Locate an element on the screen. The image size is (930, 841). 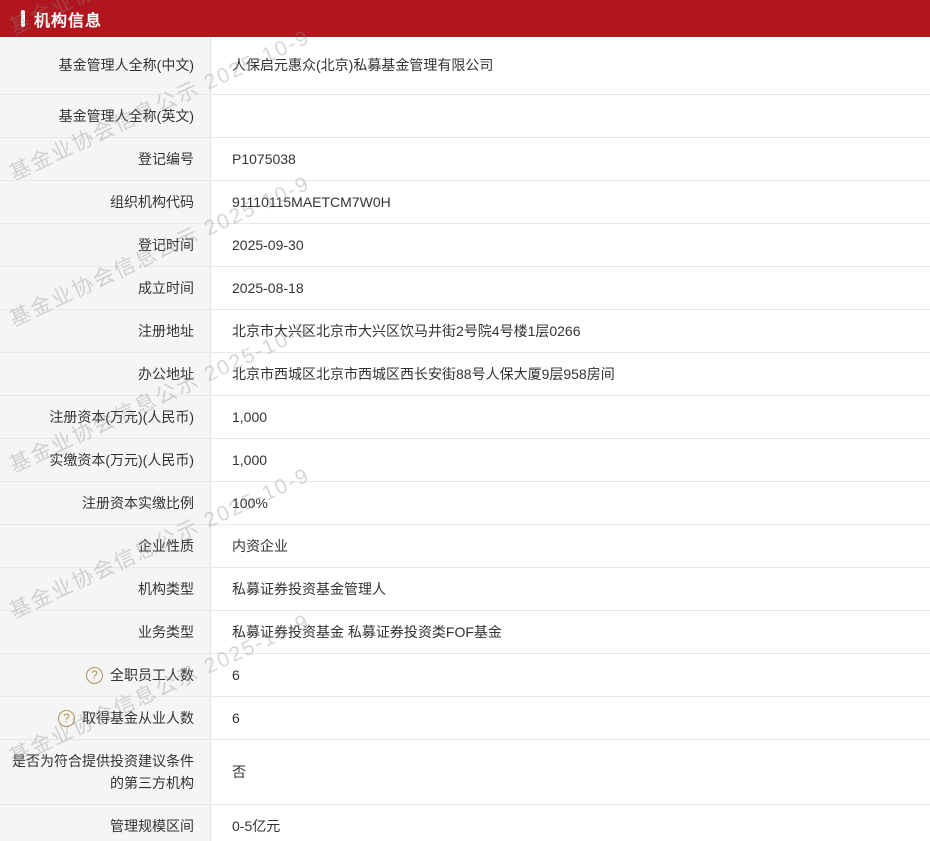
row-label: 登记时间 is located at coordinates (166, 244).